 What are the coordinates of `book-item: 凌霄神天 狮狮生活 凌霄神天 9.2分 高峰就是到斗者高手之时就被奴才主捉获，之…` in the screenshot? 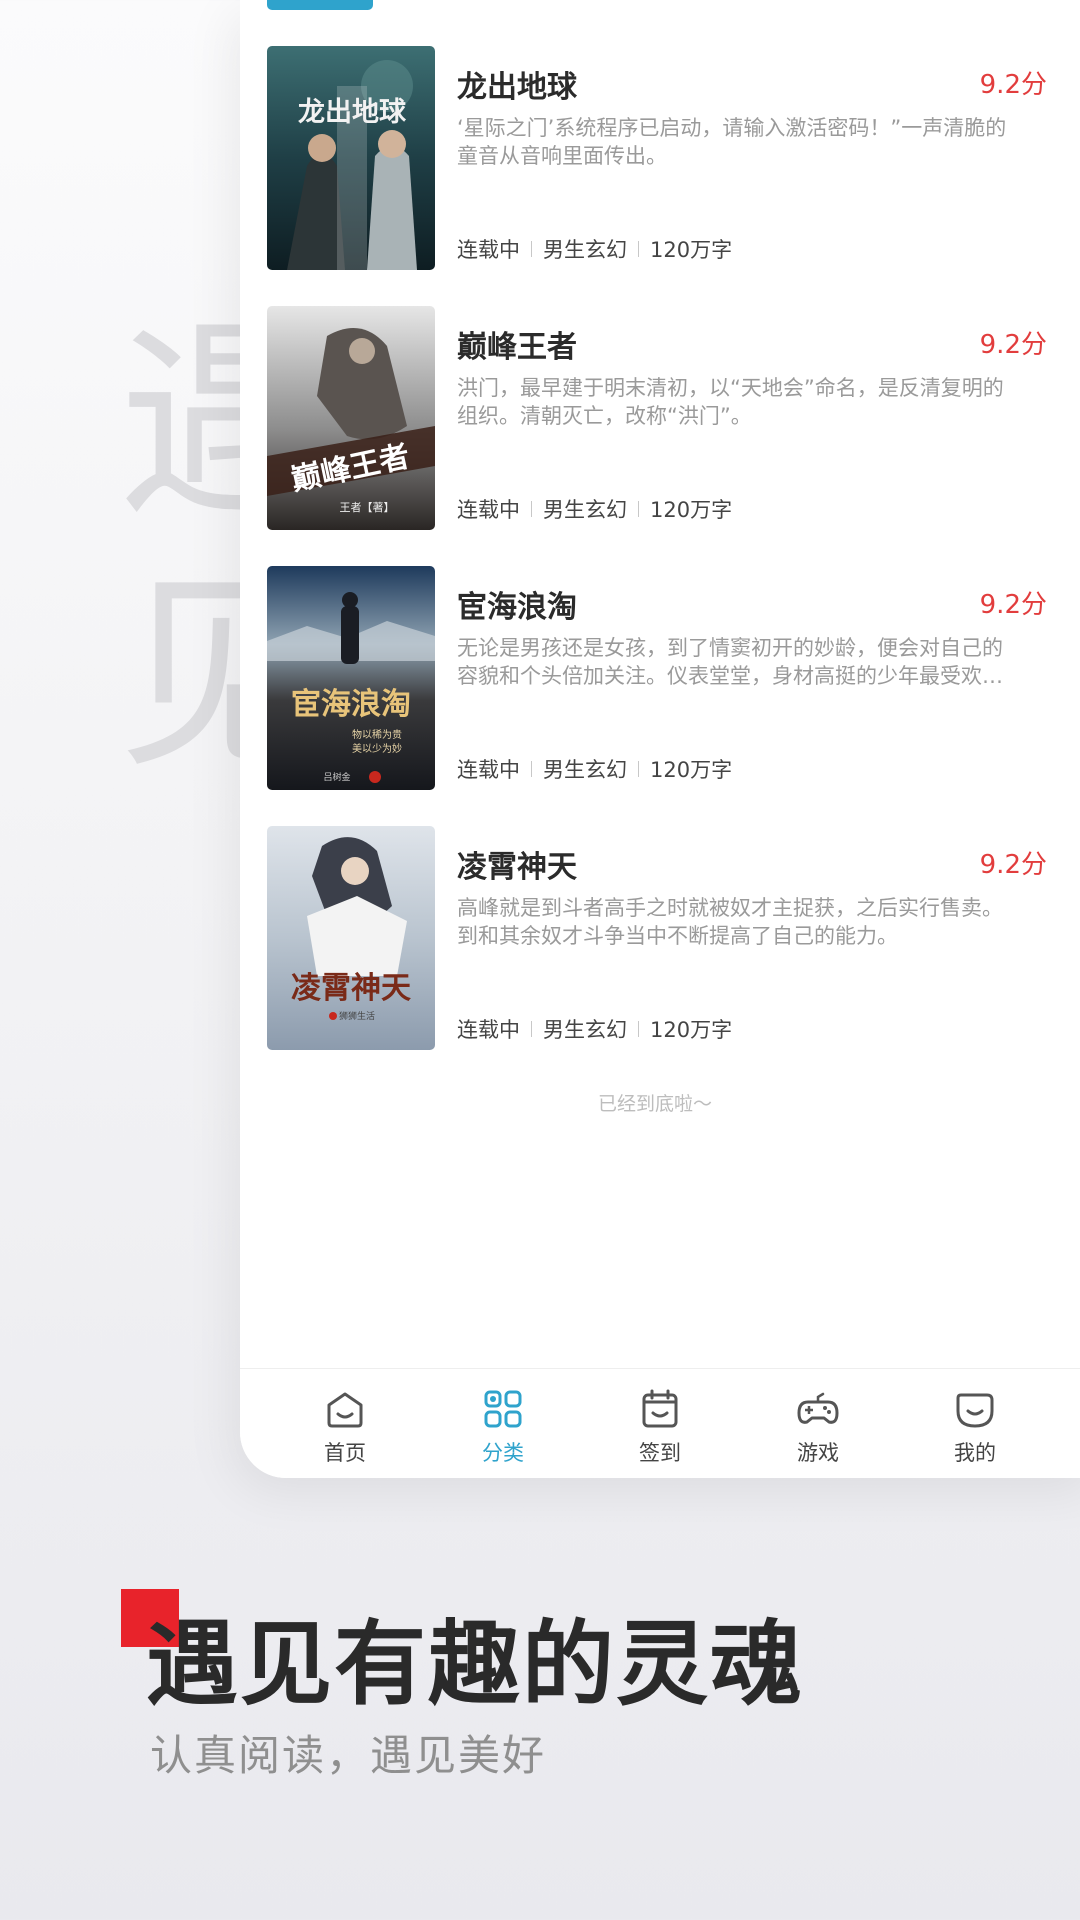 It's located at (657, 938).